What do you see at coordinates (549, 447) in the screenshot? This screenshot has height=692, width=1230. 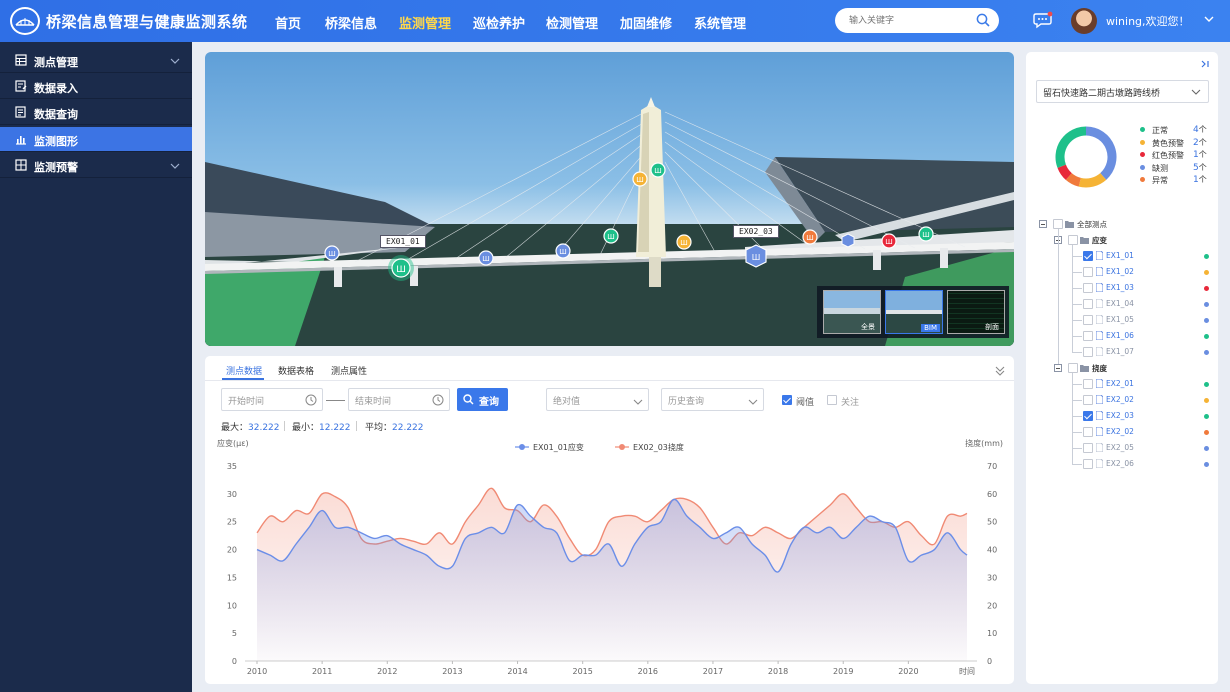 I see `legend-item: EX01_01应变` at bounding box center [549, 447].